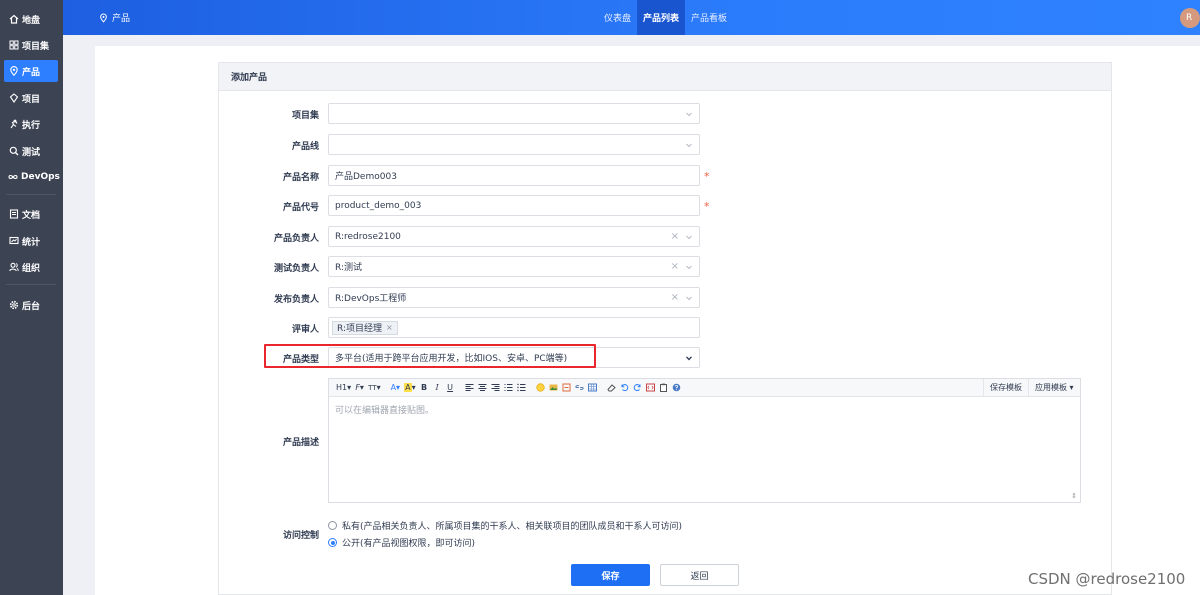  What do you see at coordinates (579, 388) in the screenshot?
I see `link-icon` at bounding box center [579, 388].